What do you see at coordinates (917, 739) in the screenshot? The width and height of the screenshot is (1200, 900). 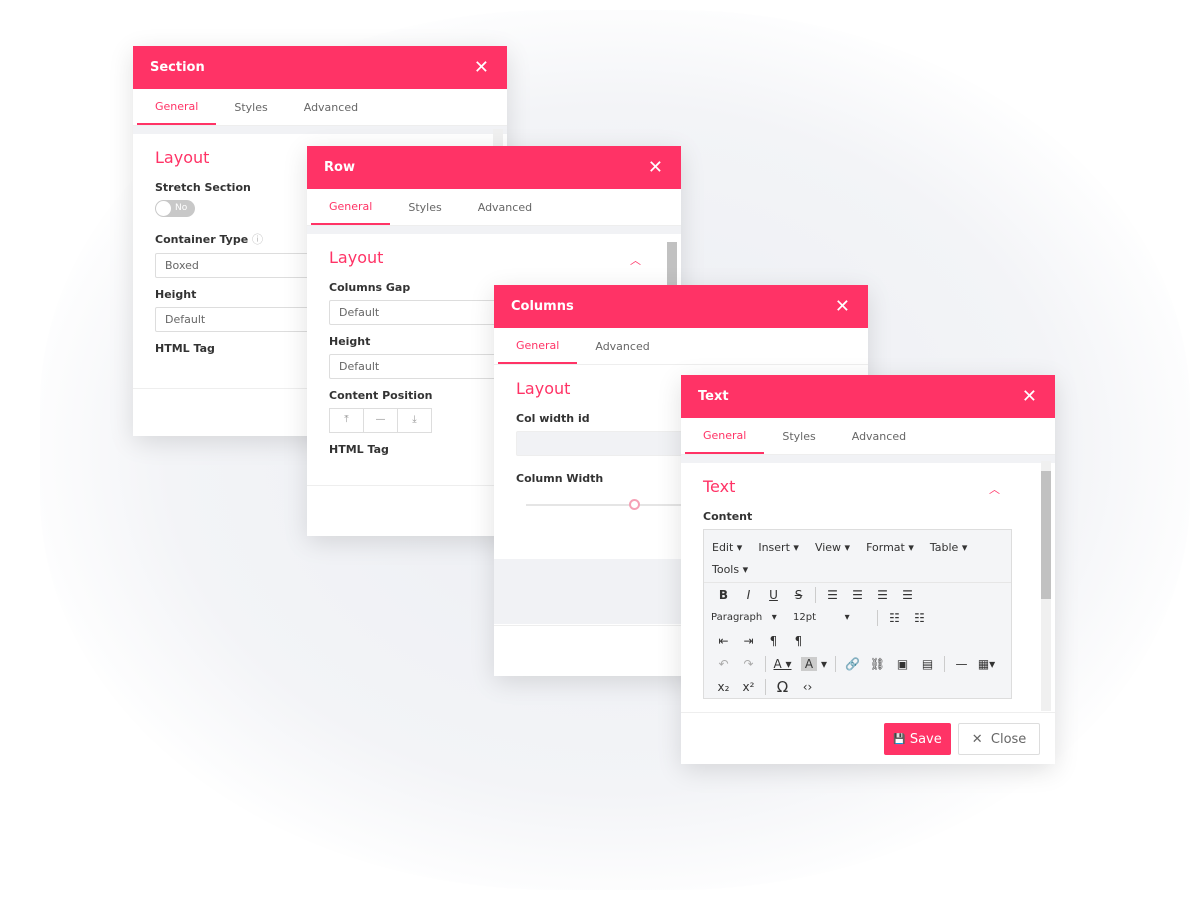 I see `save-button: 💾 Save` at bounding box center [917, 739].